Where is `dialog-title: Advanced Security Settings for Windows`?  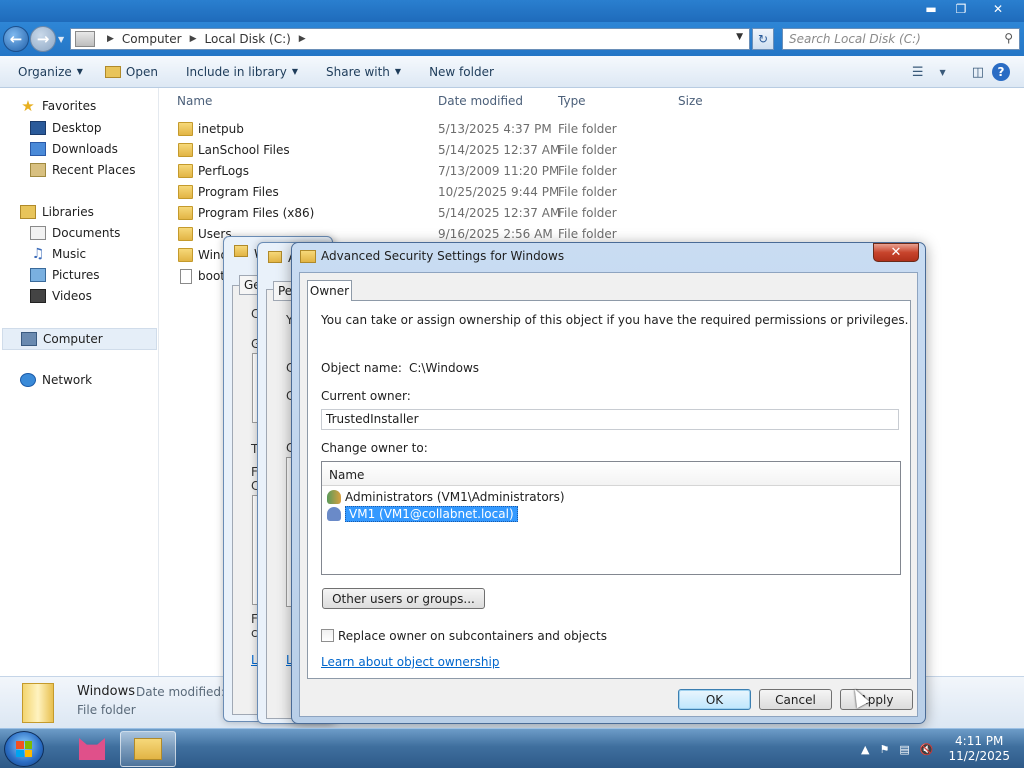 dialog-title: Advanced Security Settings for Windows is located at coordinates (443, 256).